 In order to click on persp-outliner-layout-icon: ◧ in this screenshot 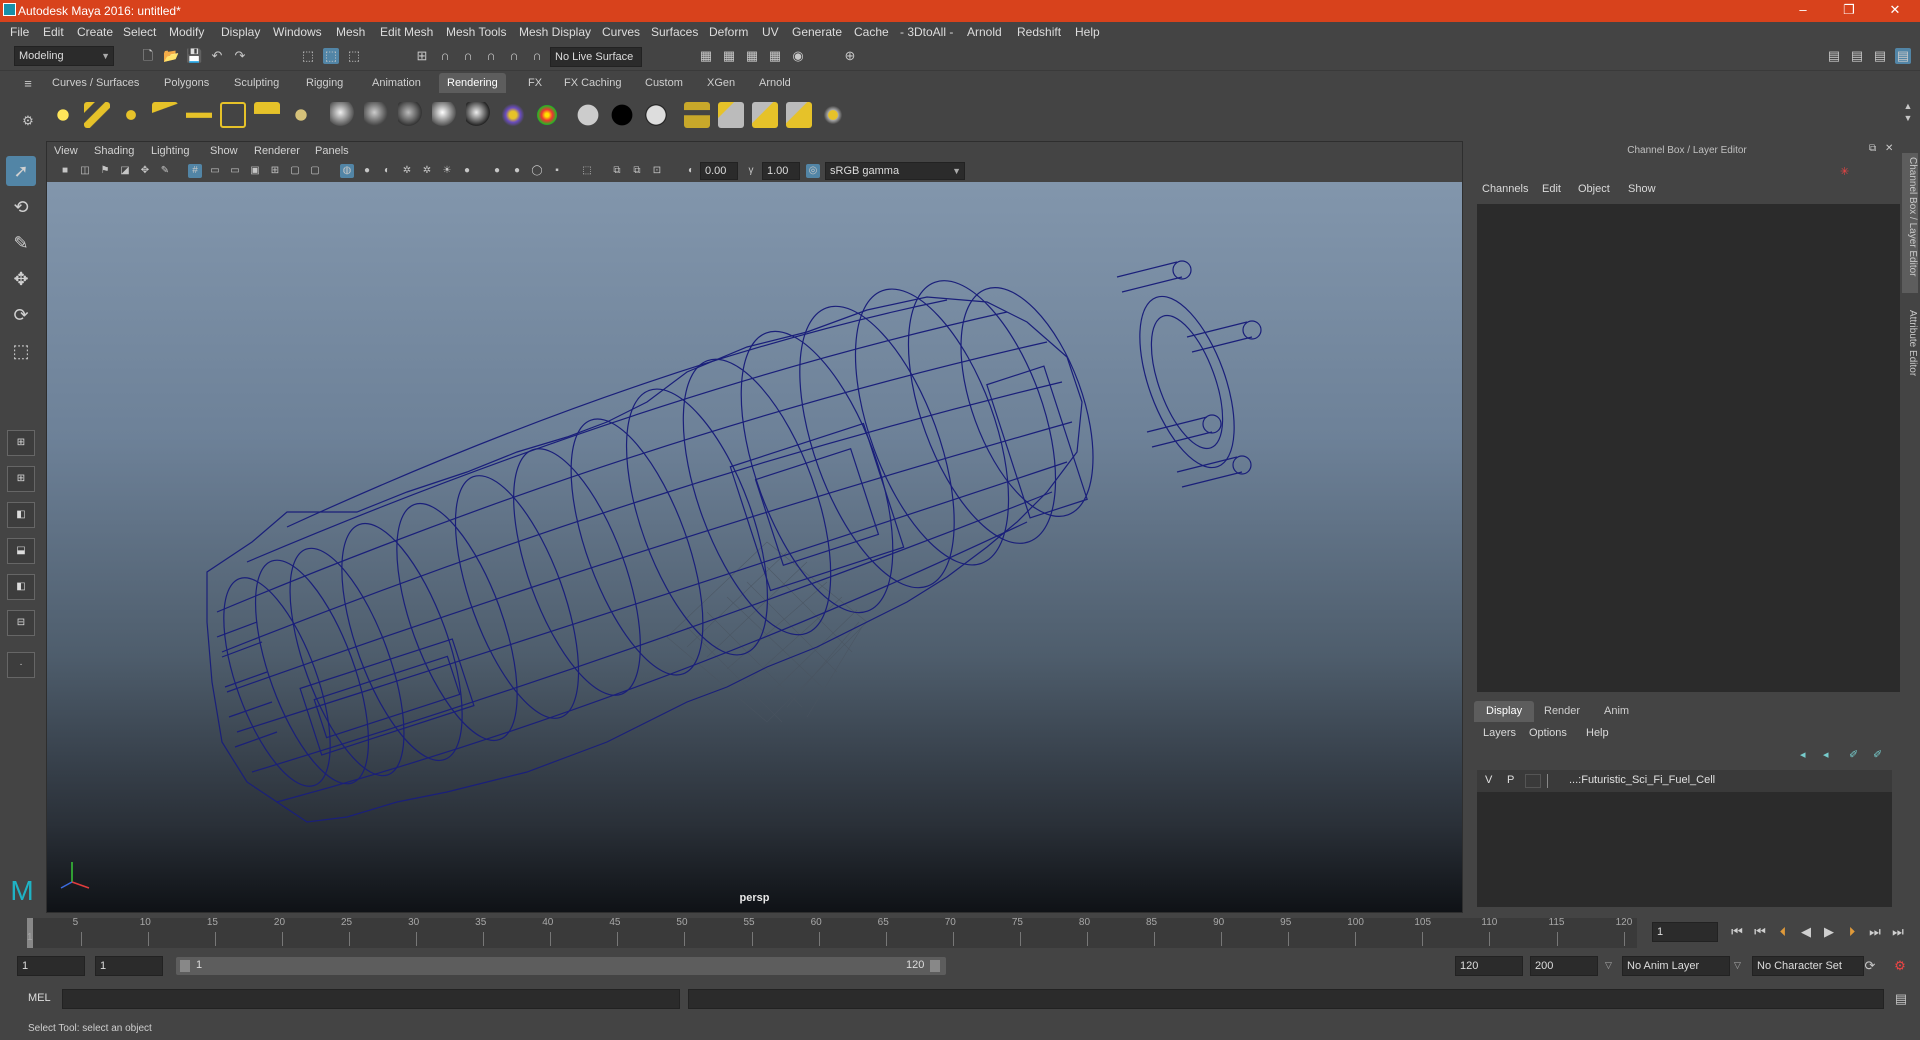, I will do `click(21, 515)`.